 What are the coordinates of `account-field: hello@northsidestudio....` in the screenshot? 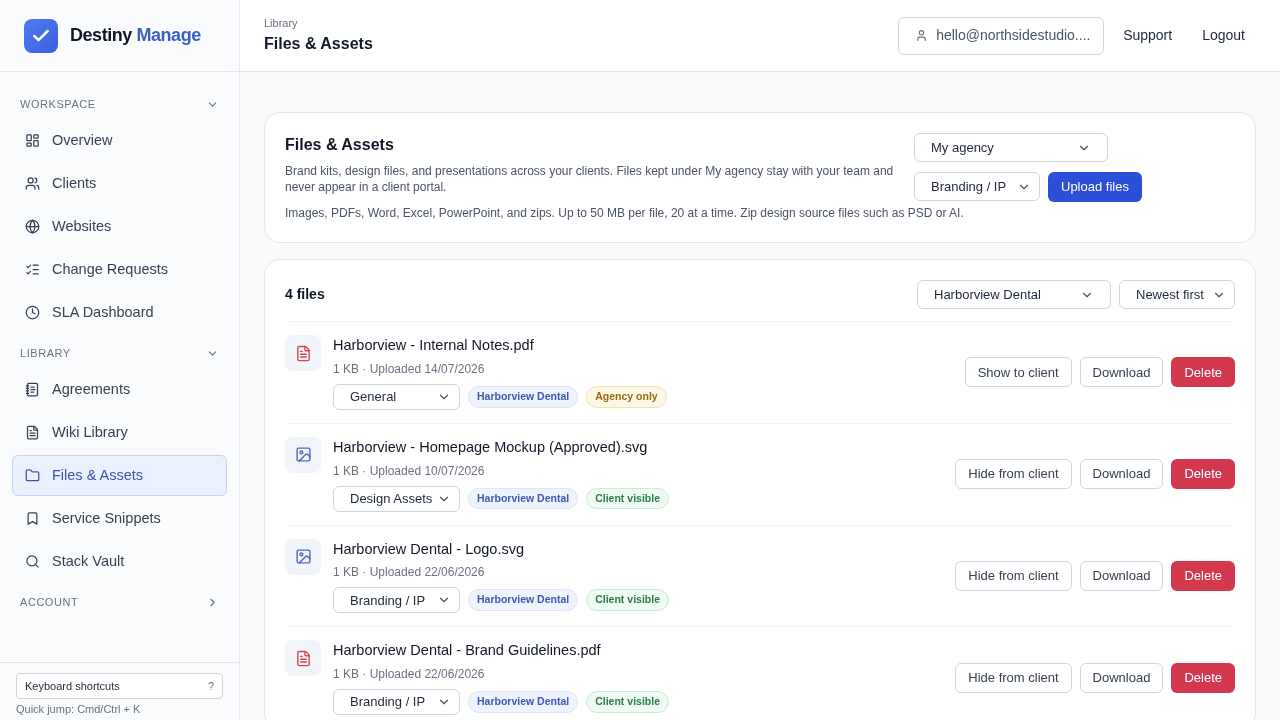 It's located at (1001, 35).